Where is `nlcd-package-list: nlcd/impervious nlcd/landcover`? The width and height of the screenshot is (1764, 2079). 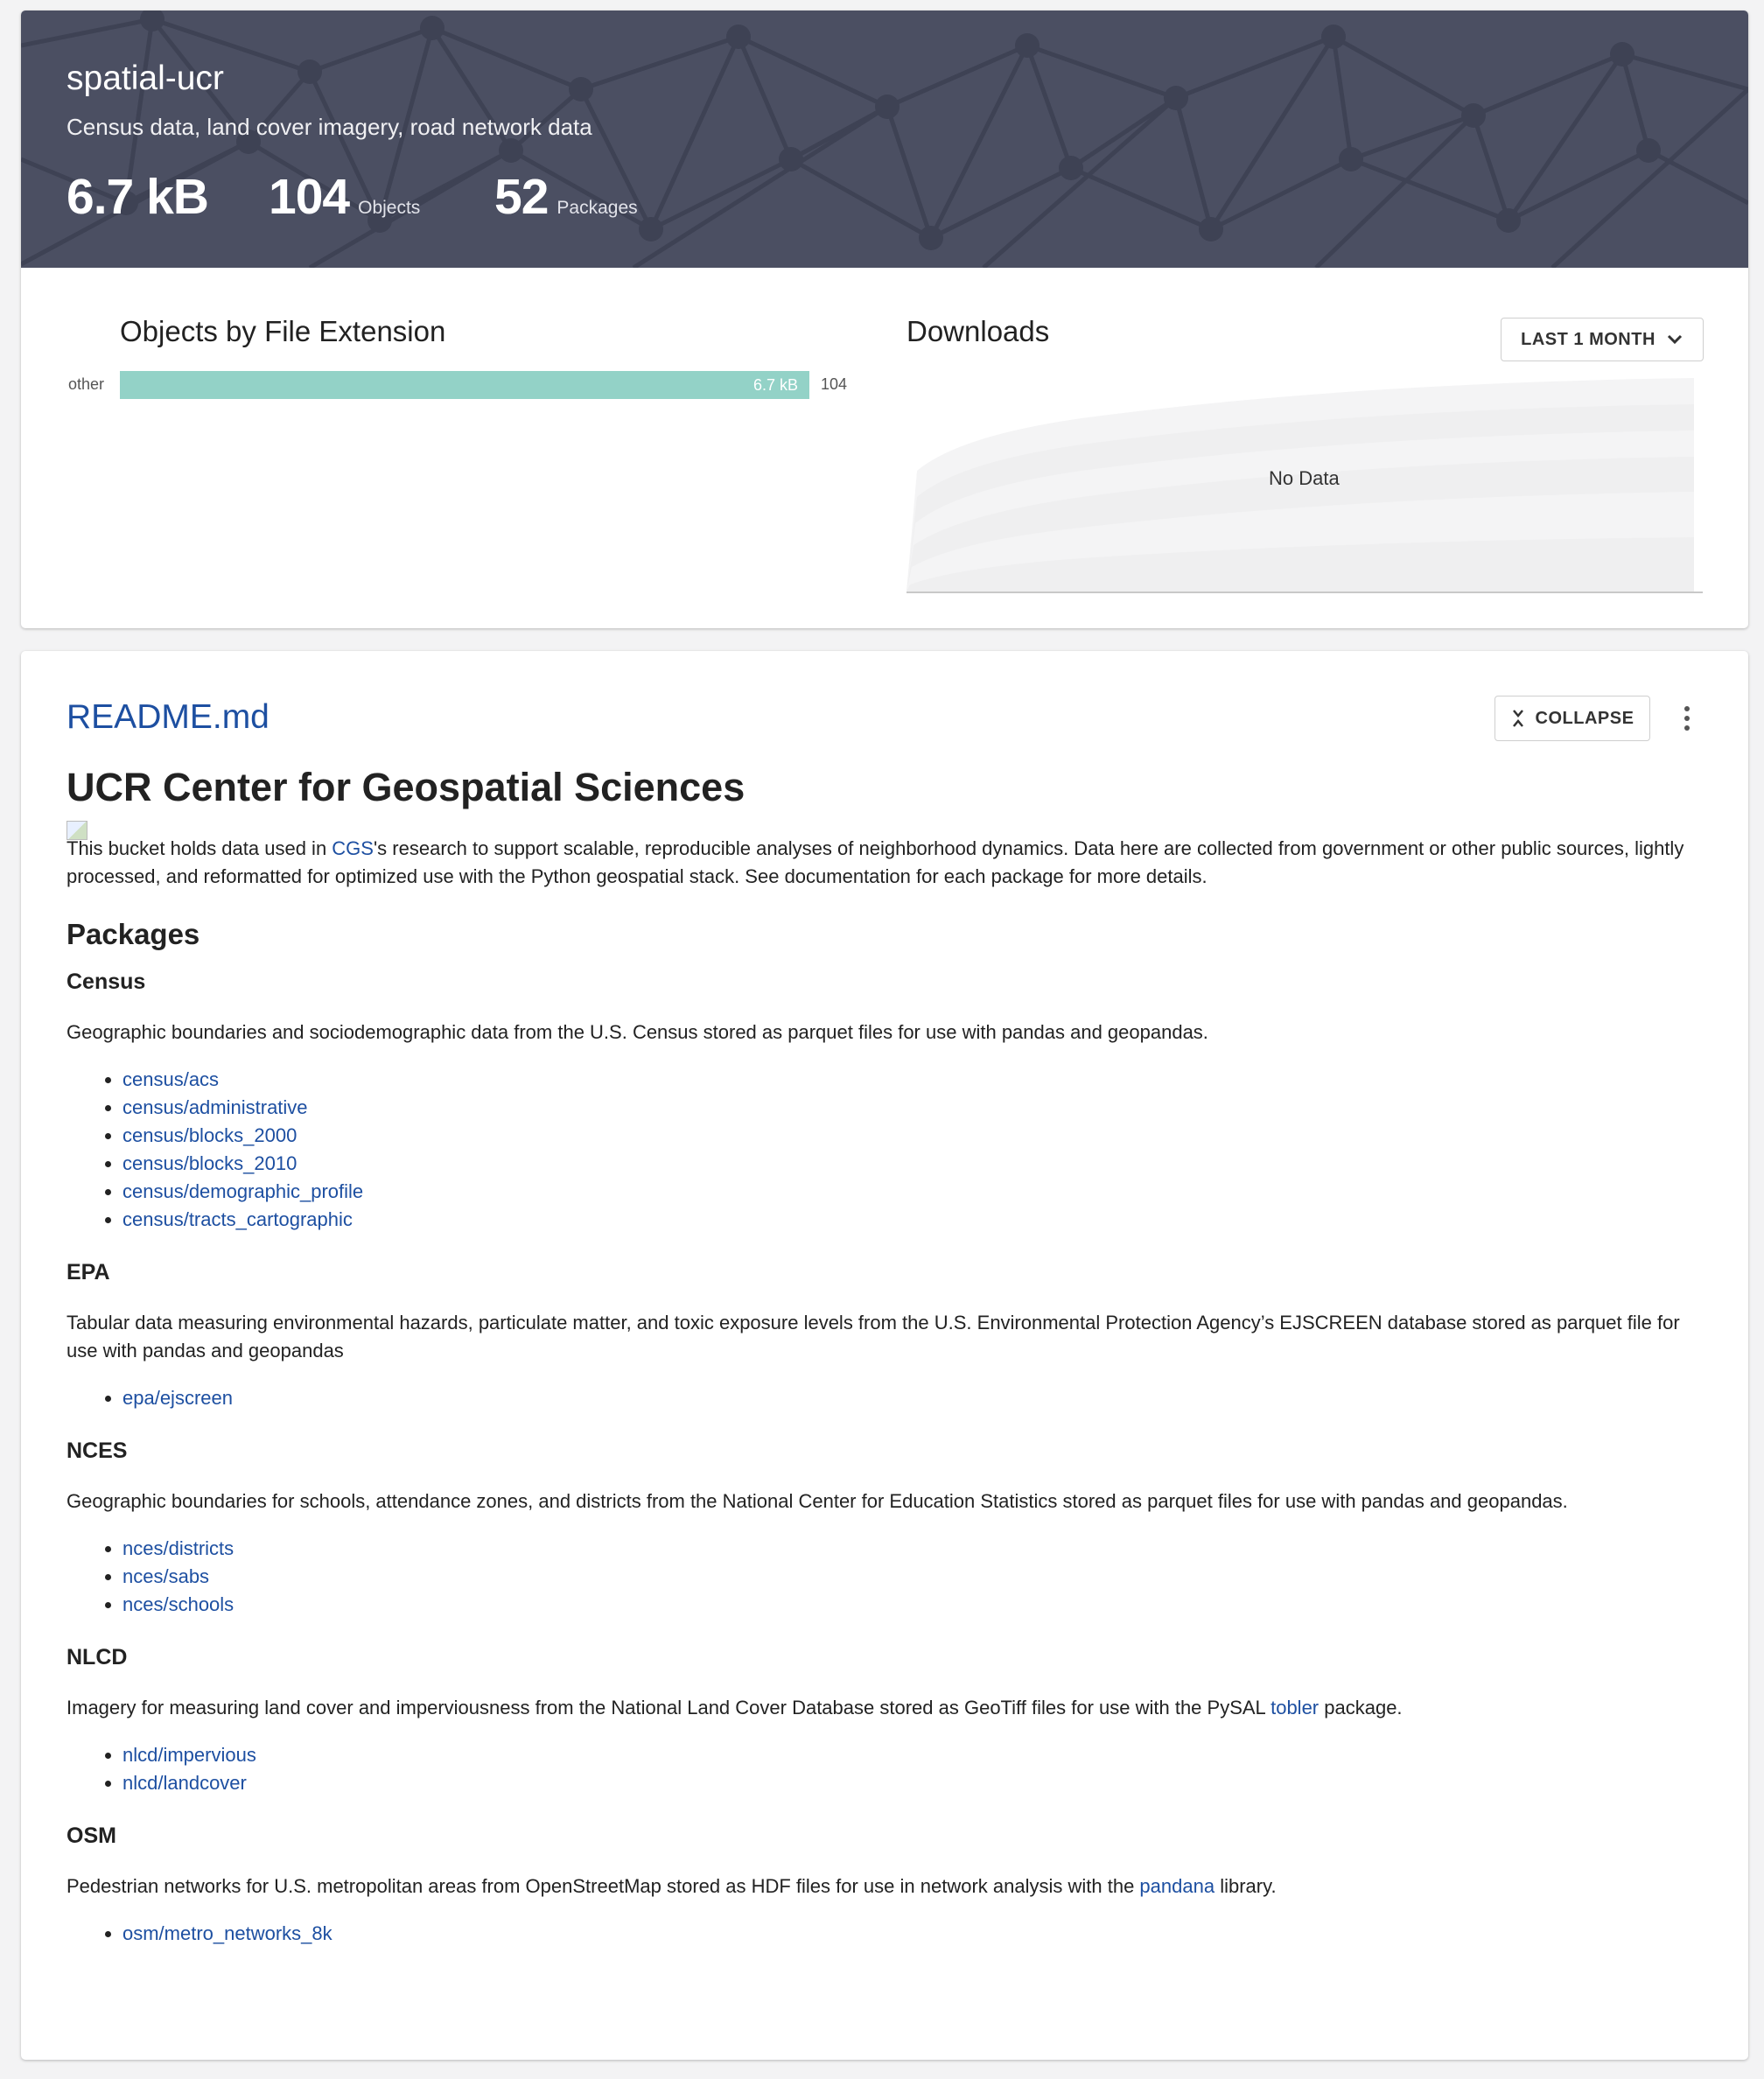 nlcd-package-list: nlcd/impervious nlcd/landcover is located at coordinates (889, 1769).